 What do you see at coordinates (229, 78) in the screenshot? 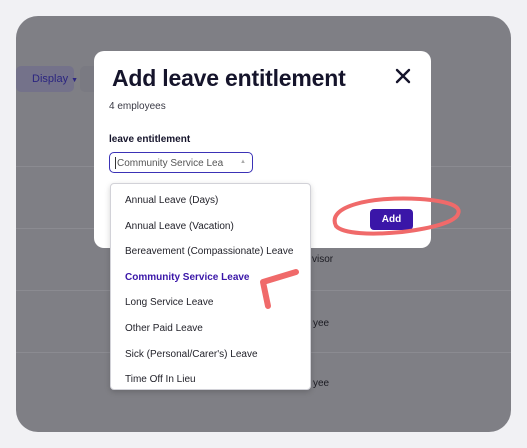
I see `modal-title: Add leave entitlement` at bounding box center [229, 78].